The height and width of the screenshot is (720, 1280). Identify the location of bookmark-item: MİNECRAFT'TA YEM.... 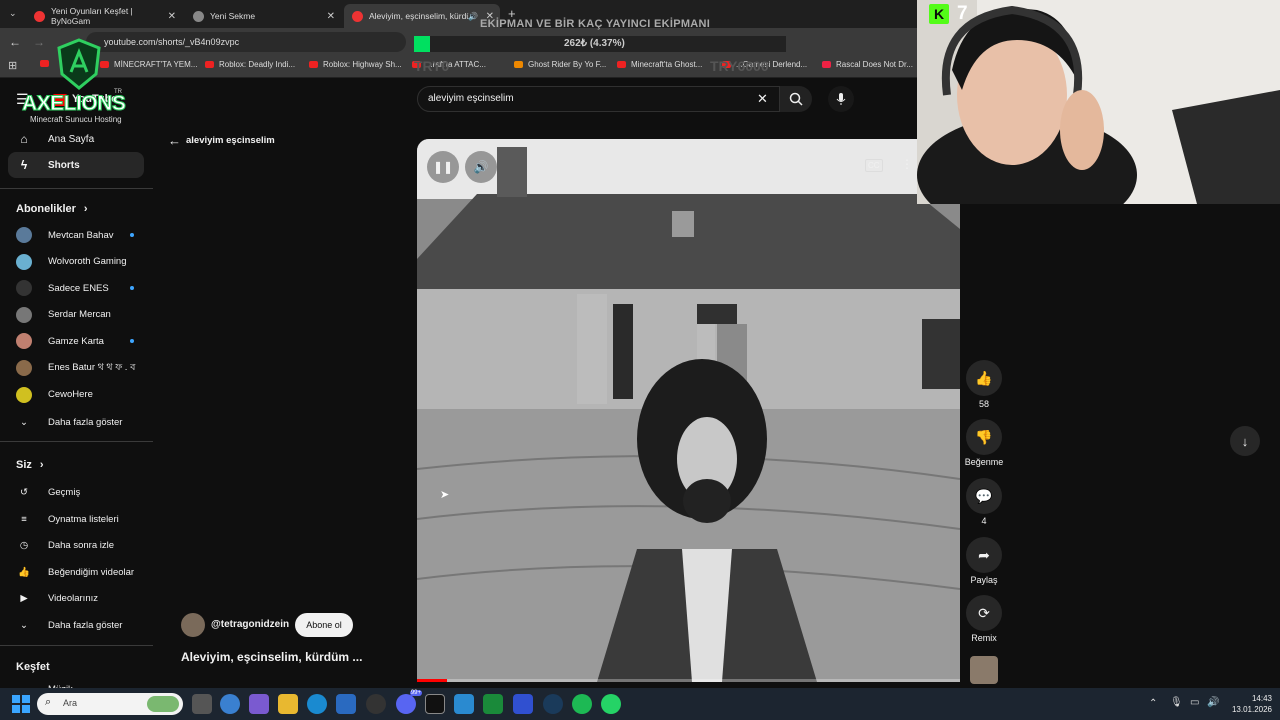
(148, 64).